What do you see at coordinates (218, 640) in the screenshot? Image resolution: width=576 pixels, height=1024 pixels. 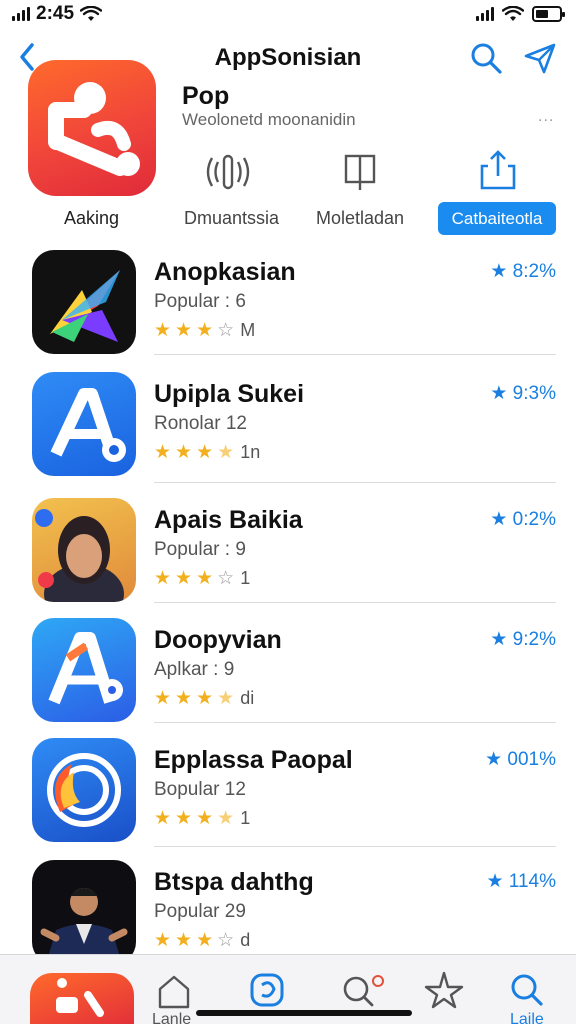 I see `app-title: Doopyvian` at bounding box center [218, 640].